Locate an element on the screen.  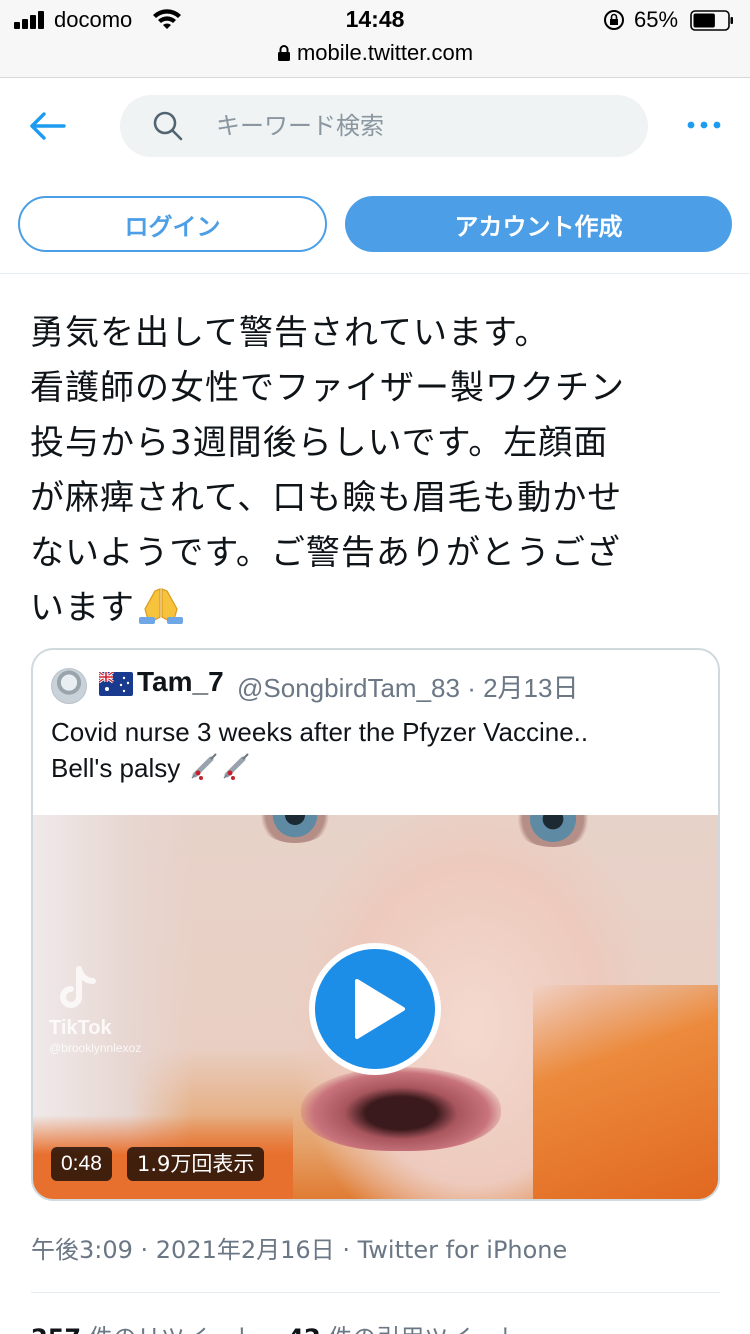
tweet-line-last: います is located at coordinates (375, 608).